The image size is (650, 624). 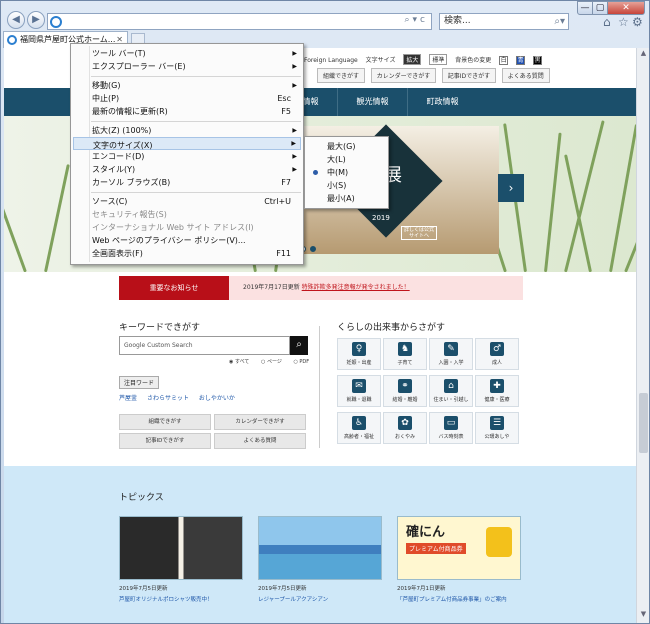 I want to click on topic-image-pool, so click(x=320, y=548).